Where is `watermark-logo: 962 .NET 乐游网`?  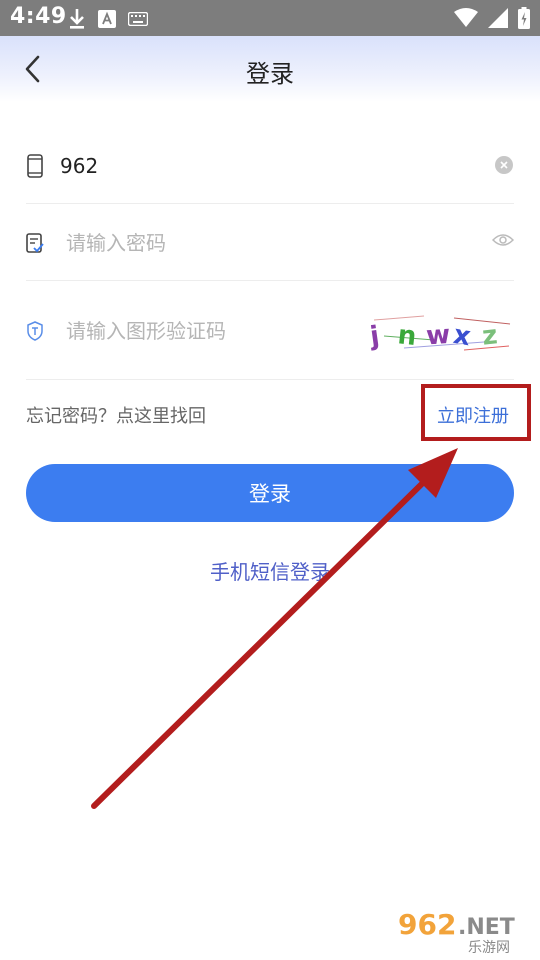
watermark-logo: 962 .NET 乐游网 is located at coordinates (456, 932).